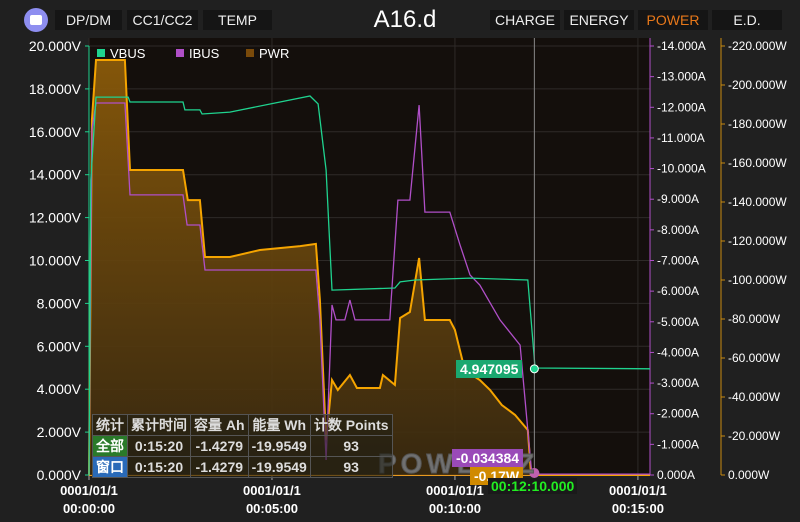  I want to click on power-tick-label: -80.000W, so click(754, 319).